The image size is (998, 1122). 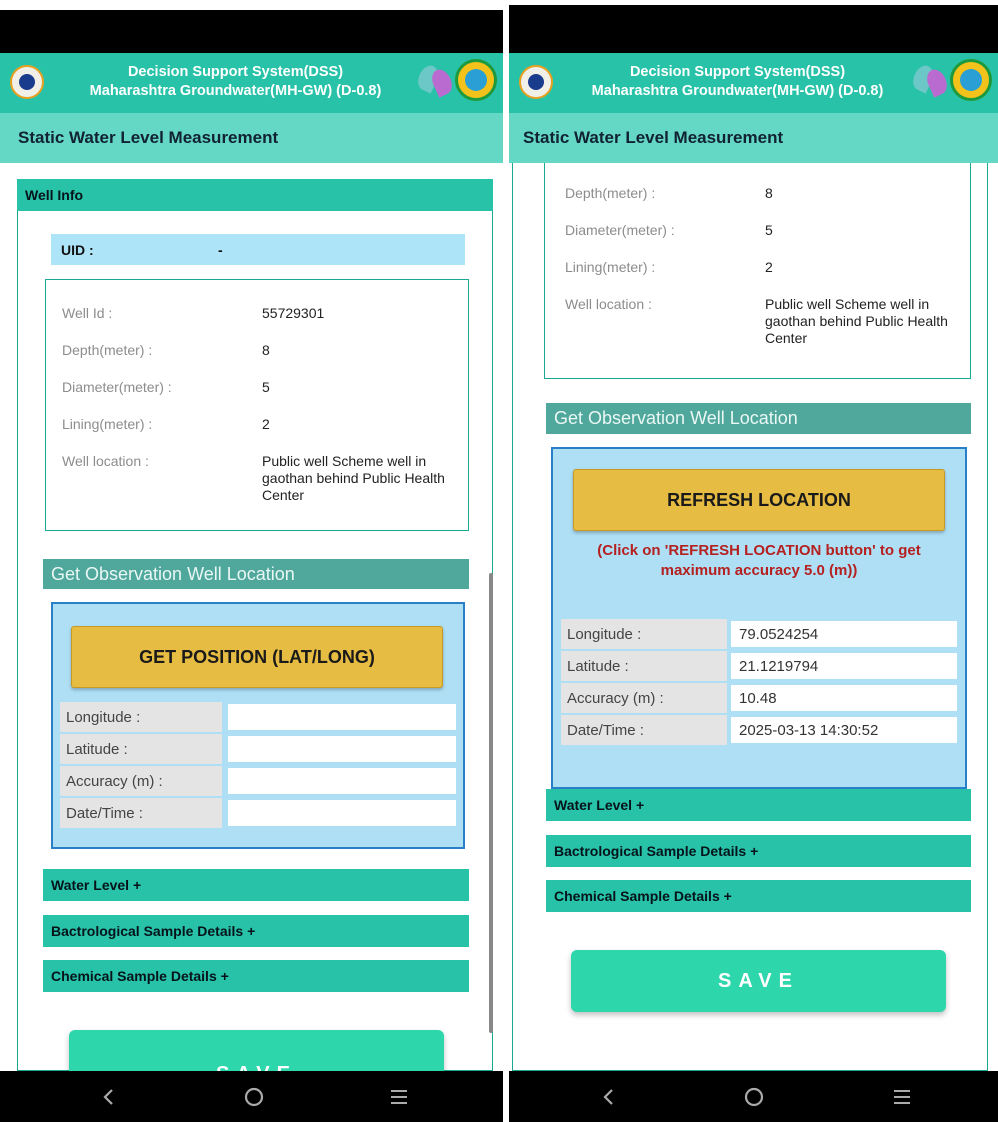 What do you see at coordinates (77, 250) in the screenshot?
I see `uid-label: UID :` at bounding box center [77, 250].